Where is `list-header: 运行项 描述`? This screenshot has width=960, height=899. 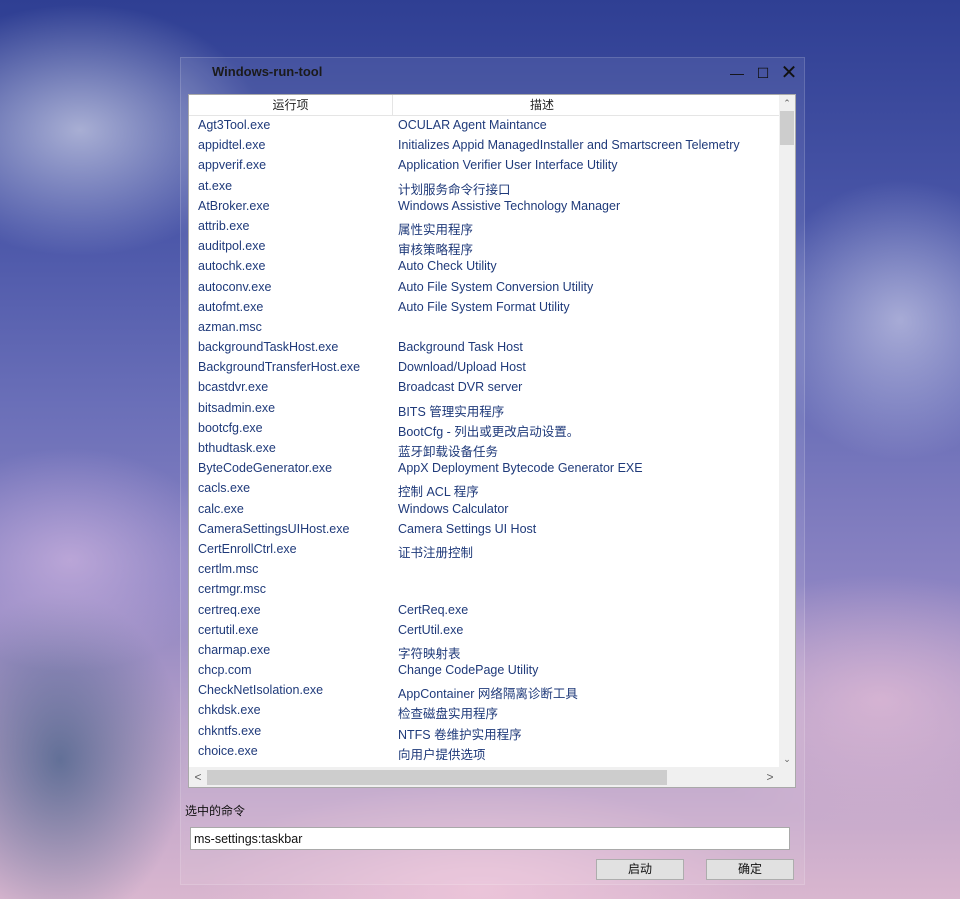
list-header: 运行项 描述 is located at coordinates (484, 105).